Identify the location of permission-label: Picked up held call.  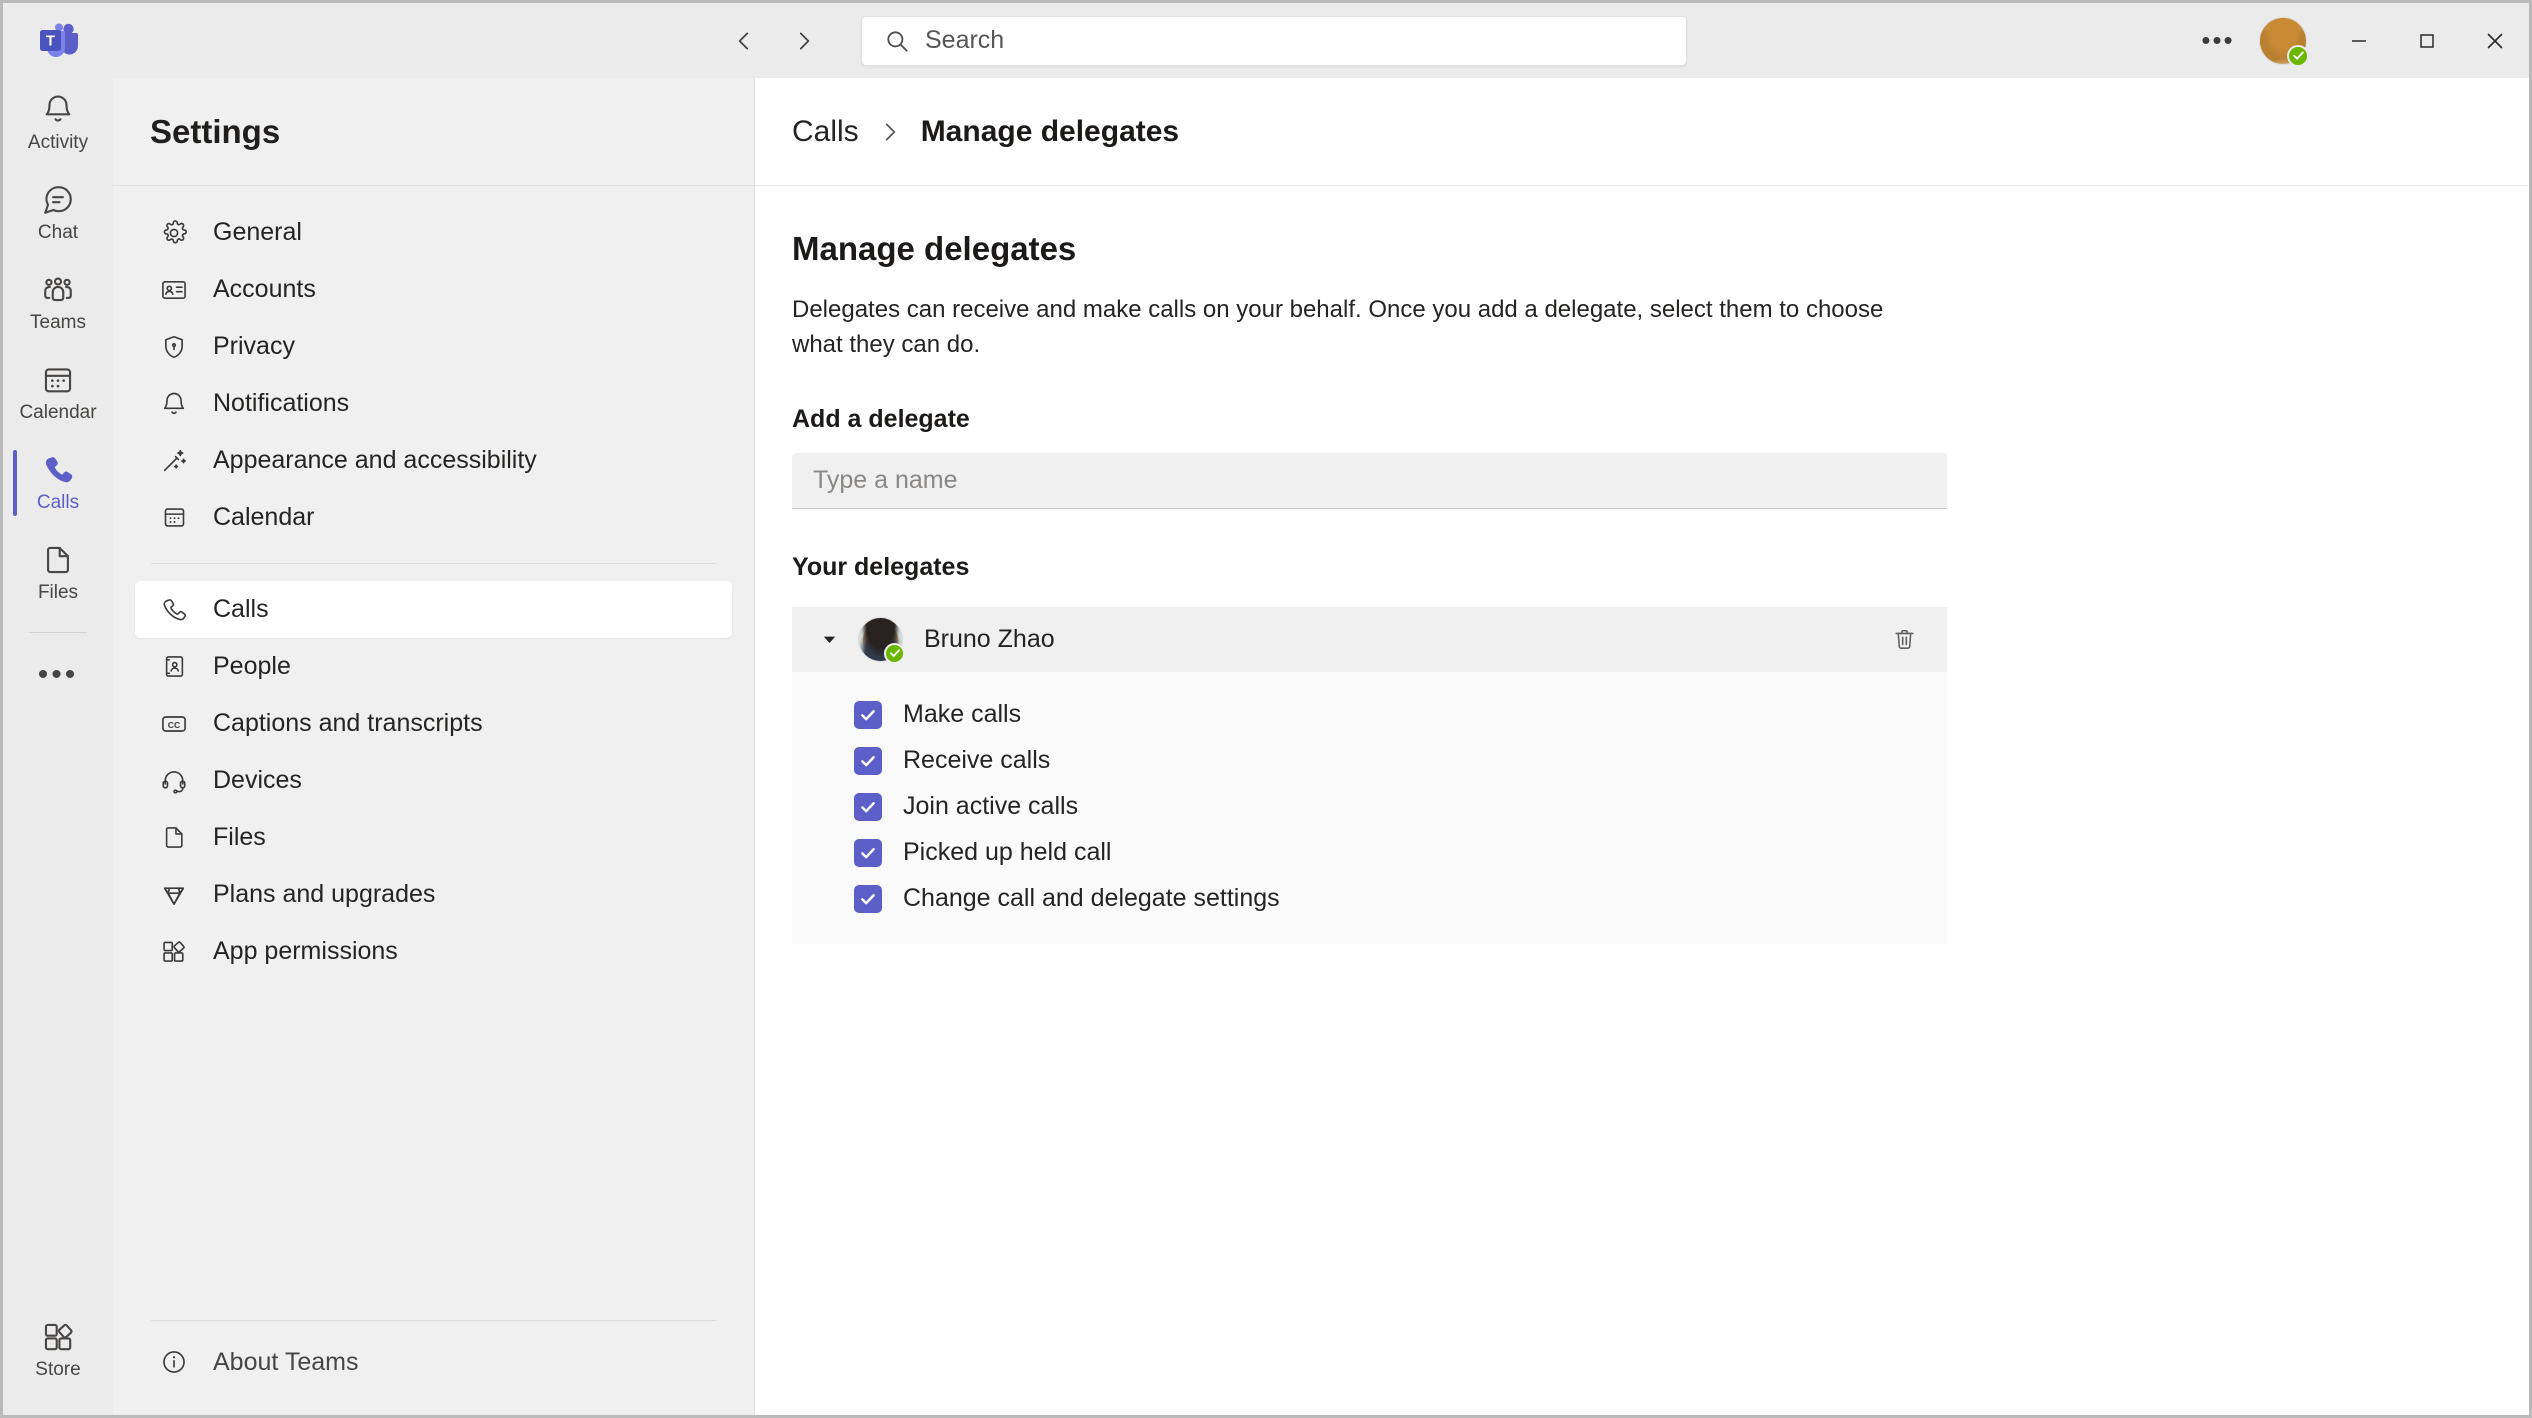
(1007, 852).